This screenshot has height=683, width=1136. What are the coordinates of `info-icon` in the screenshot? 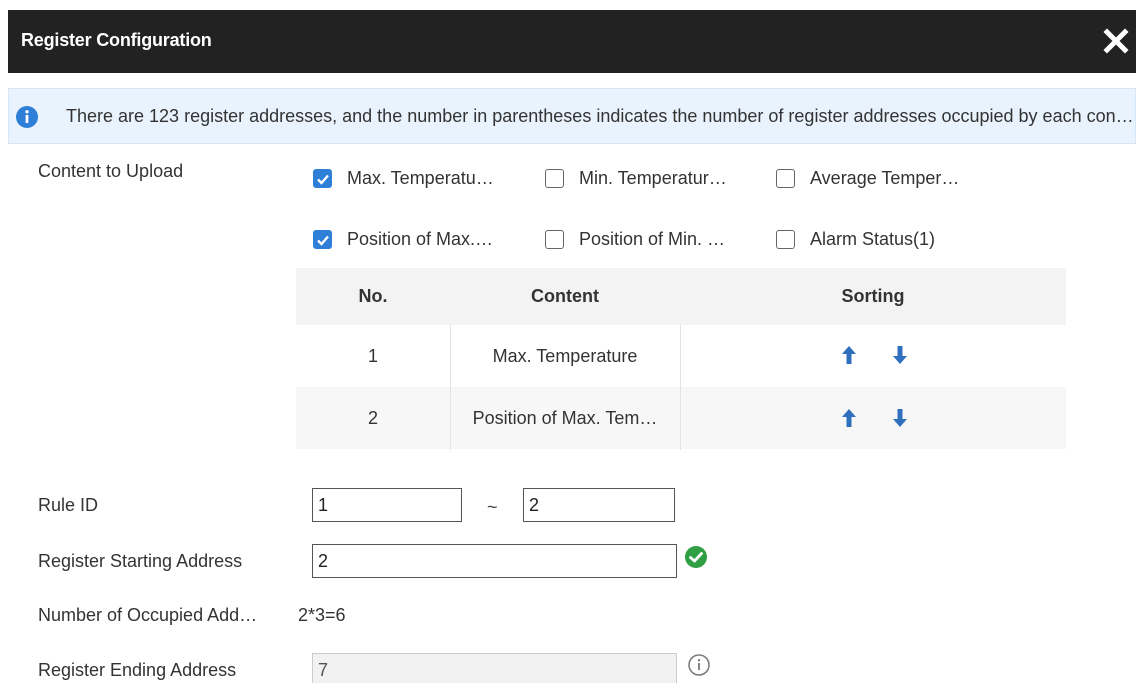 It's located at (27, 117).